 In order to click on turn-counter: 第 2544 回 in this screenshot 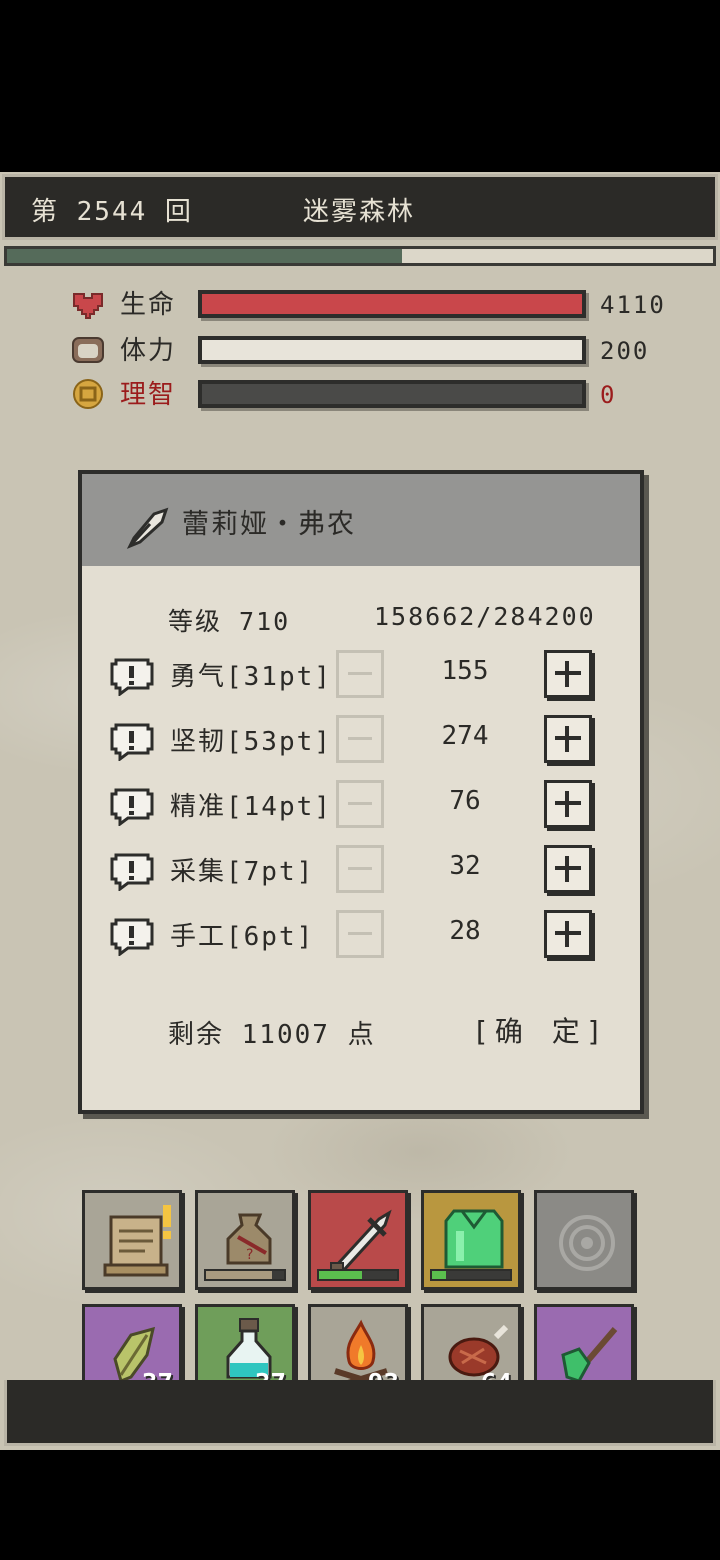, I will do `click(112, 212)`.